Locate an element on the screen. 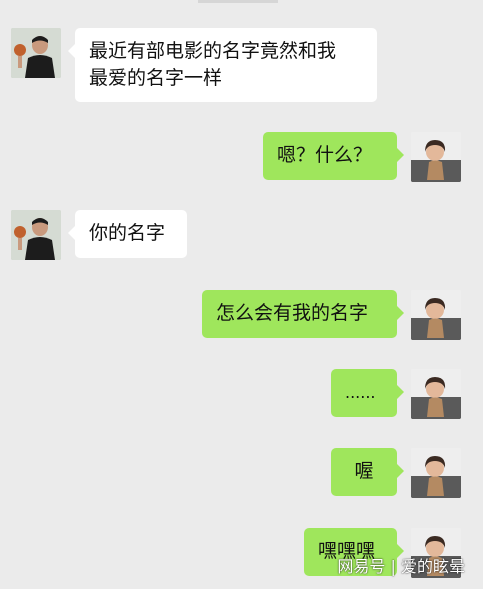  message-text-line: 你的名字 is located at coordinates (127, 233).